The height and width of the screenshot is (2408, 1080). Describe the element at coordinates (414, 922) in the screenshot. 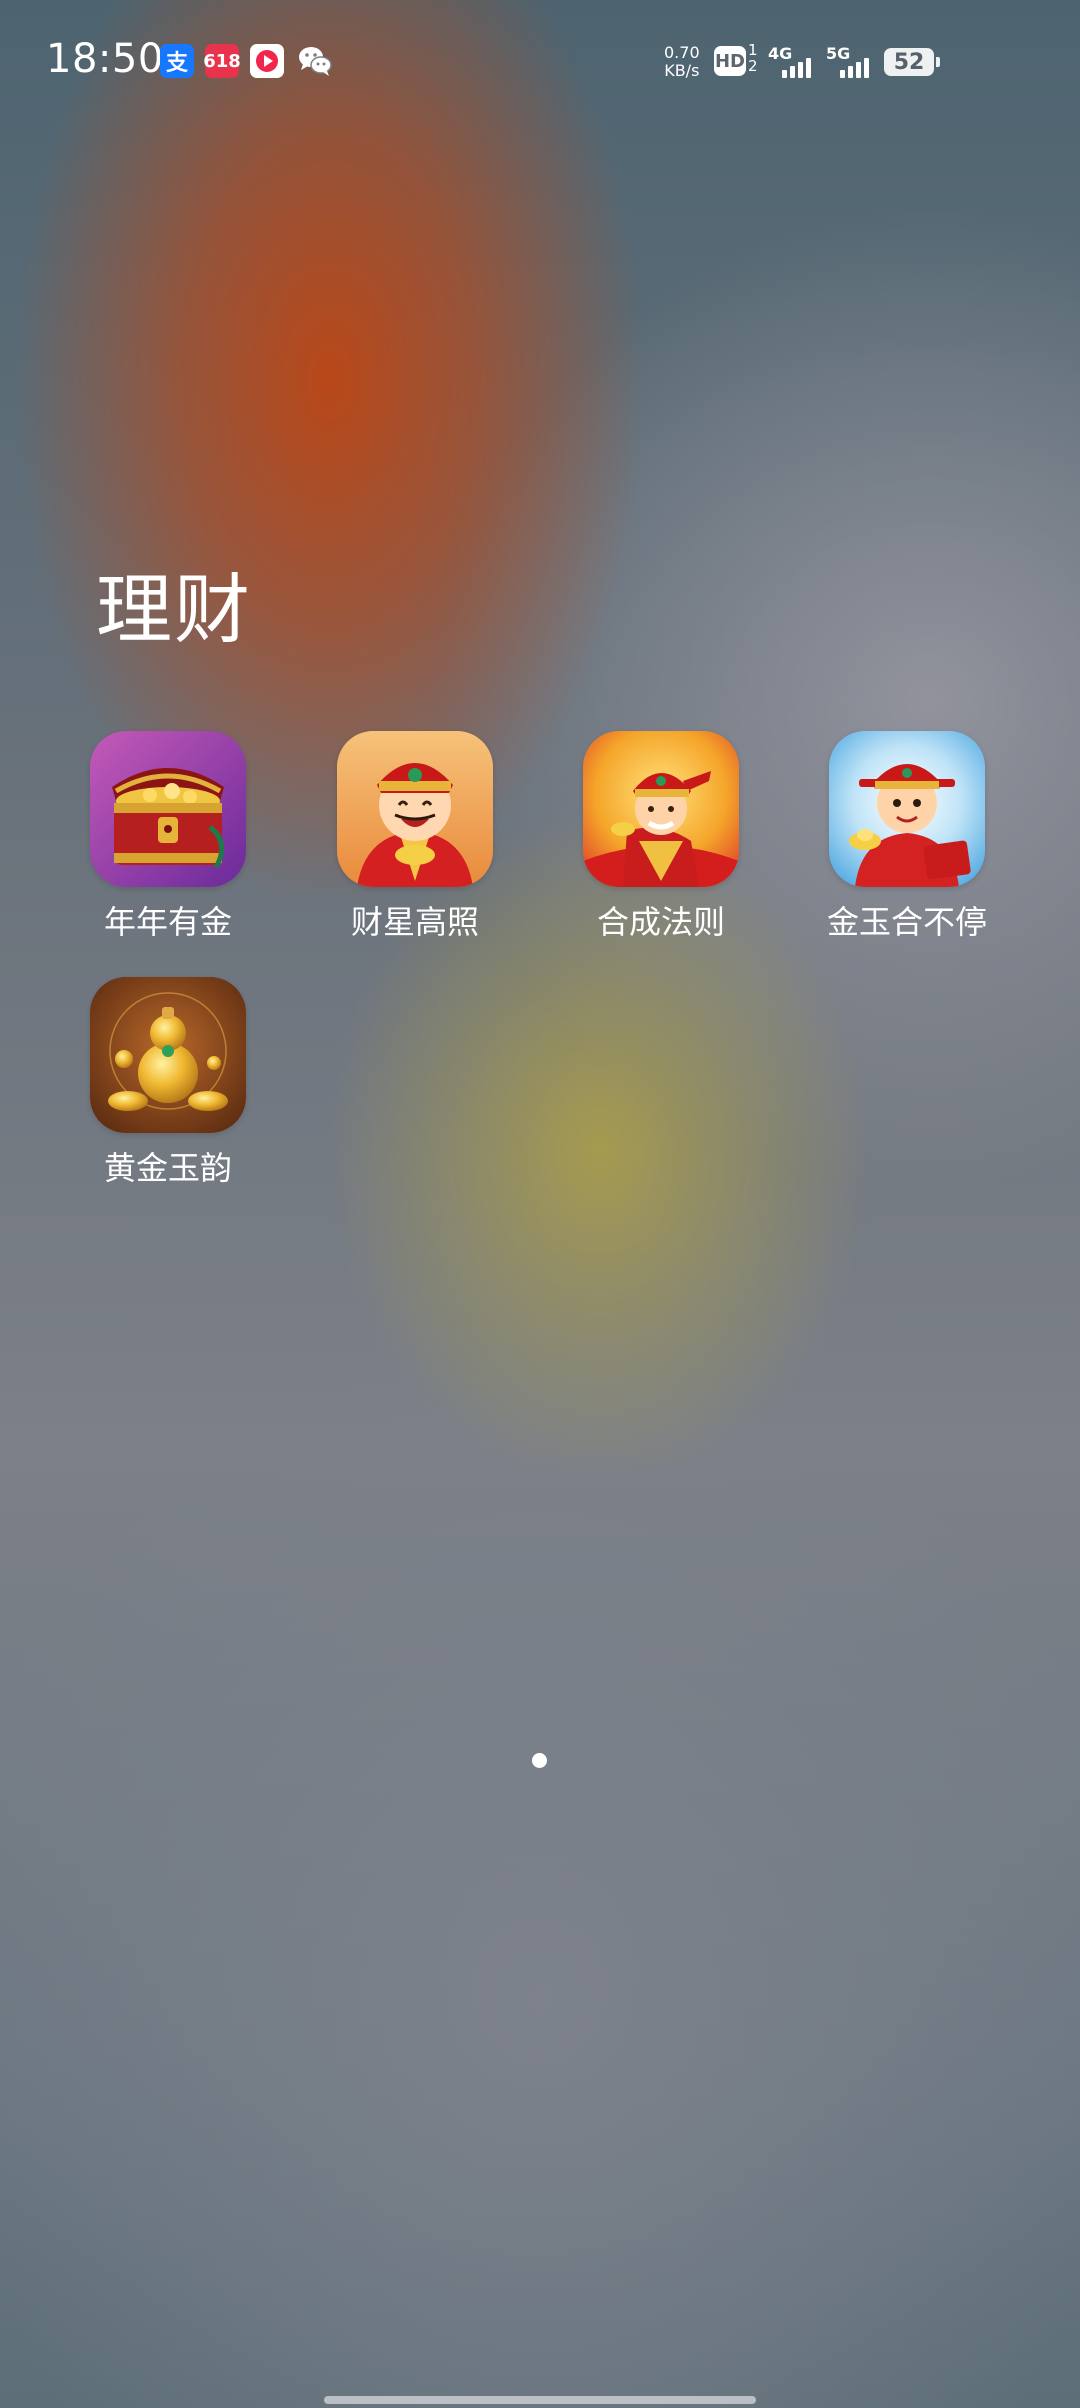

I see `app-label: 财星高照` at that location.